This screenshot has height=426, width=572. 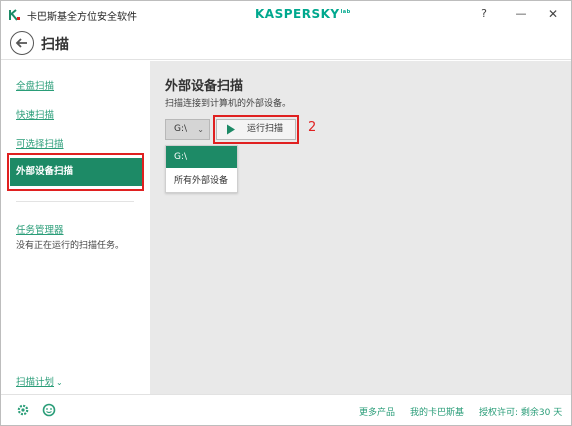 I want to click on brand-wordmark: KASPERSKY, so click(x=297, y=14).